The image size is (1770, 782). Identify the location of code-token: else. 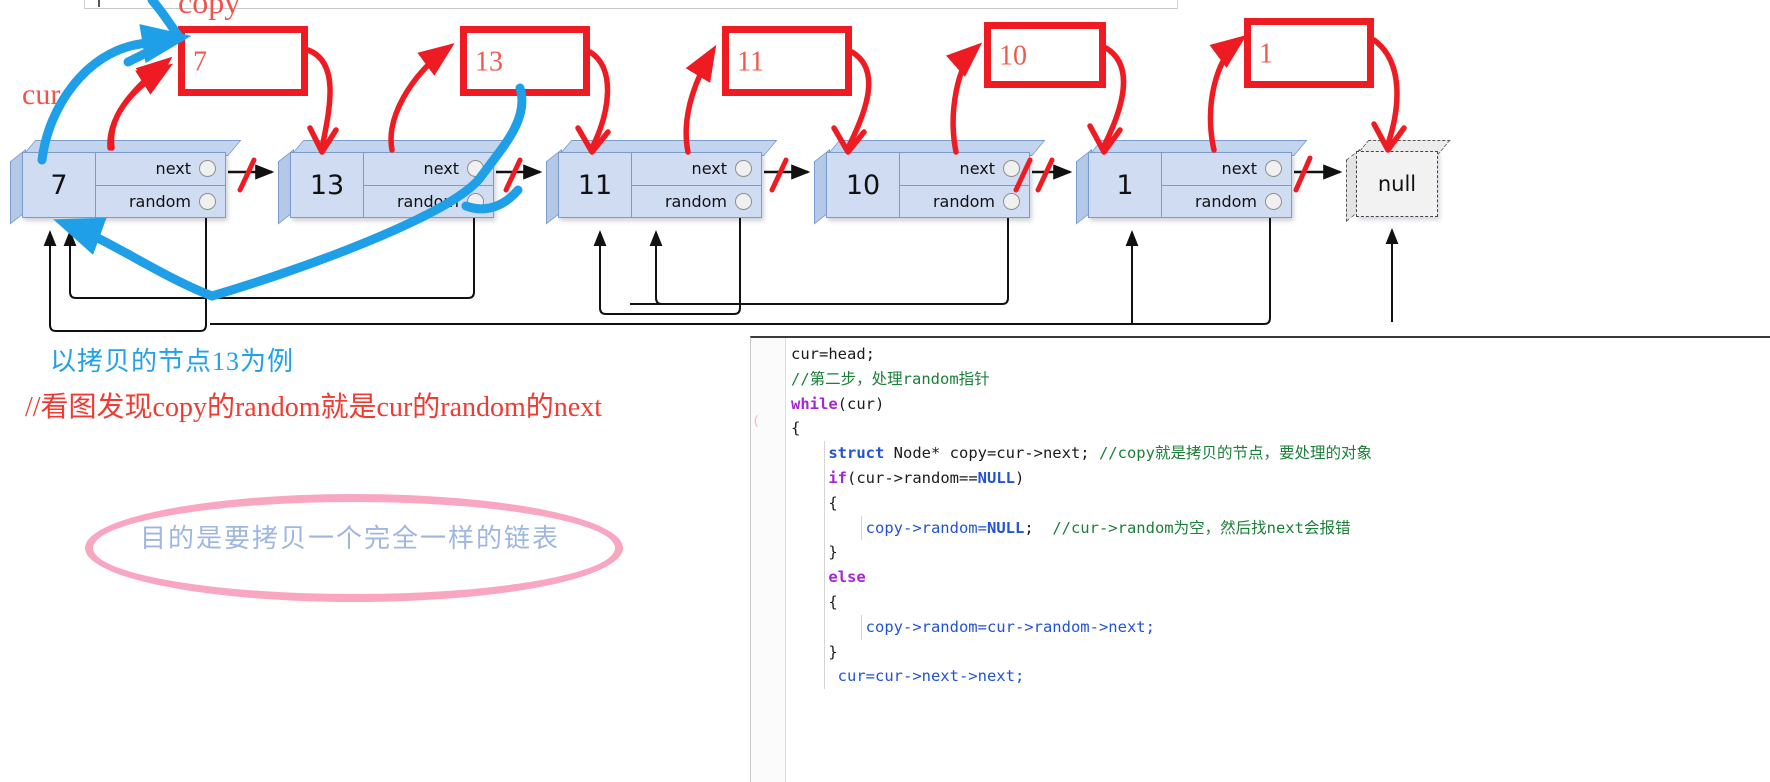
(847, 577).